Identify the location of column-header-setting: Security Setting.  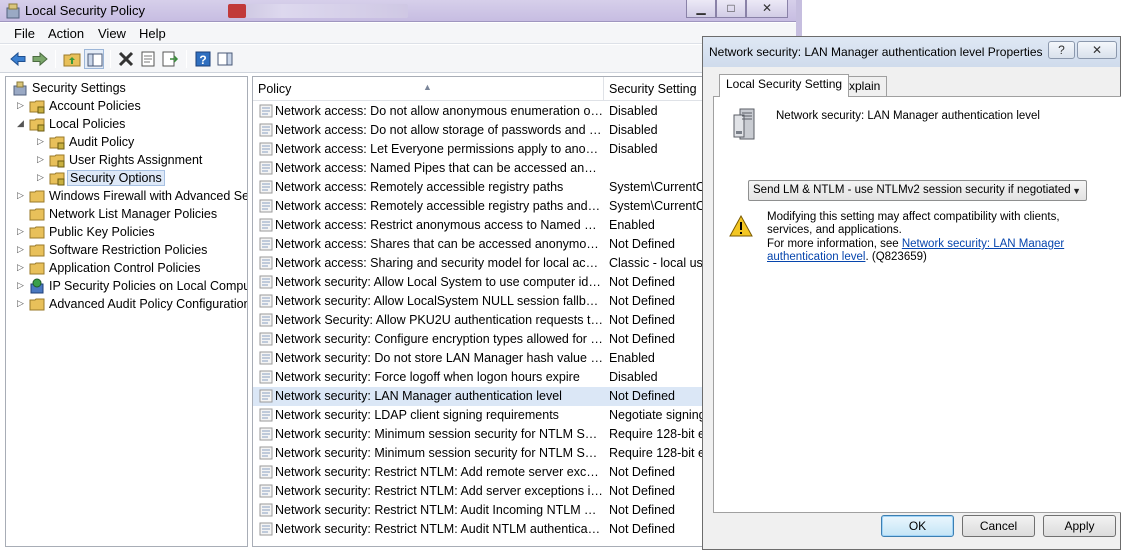
(657, 89).